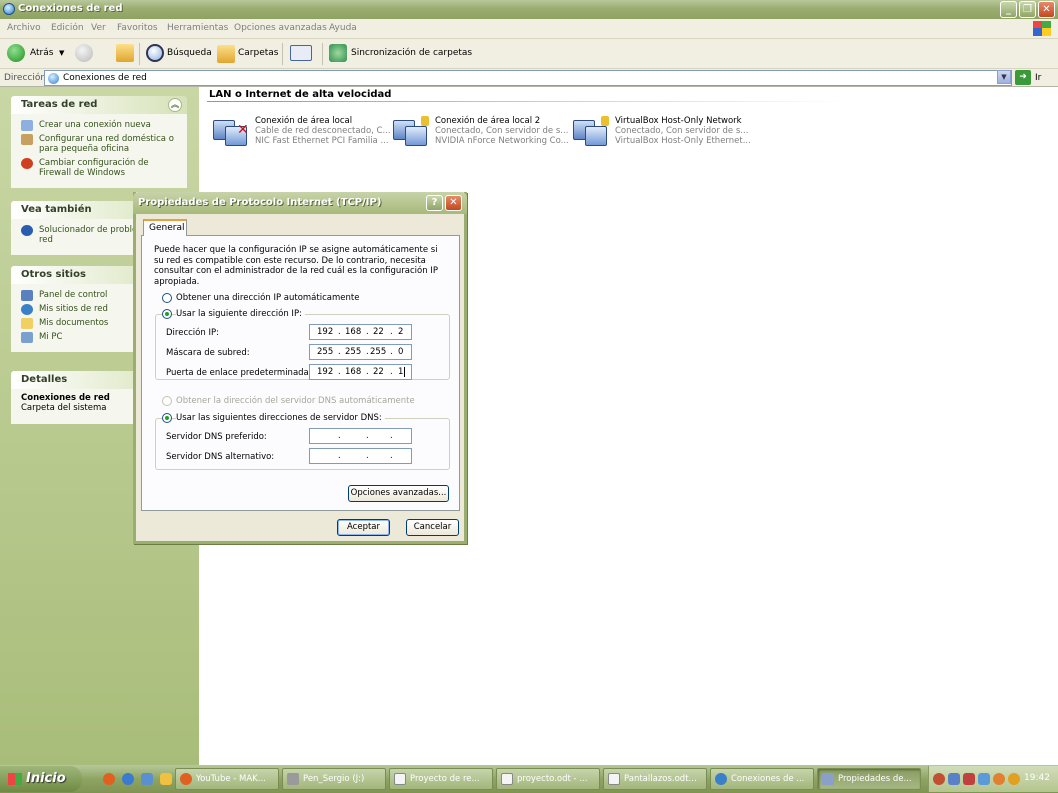  Describe the element at coordinates (453, 203) in the screenshot. I see `dialog-close-button: ✕` at that location.